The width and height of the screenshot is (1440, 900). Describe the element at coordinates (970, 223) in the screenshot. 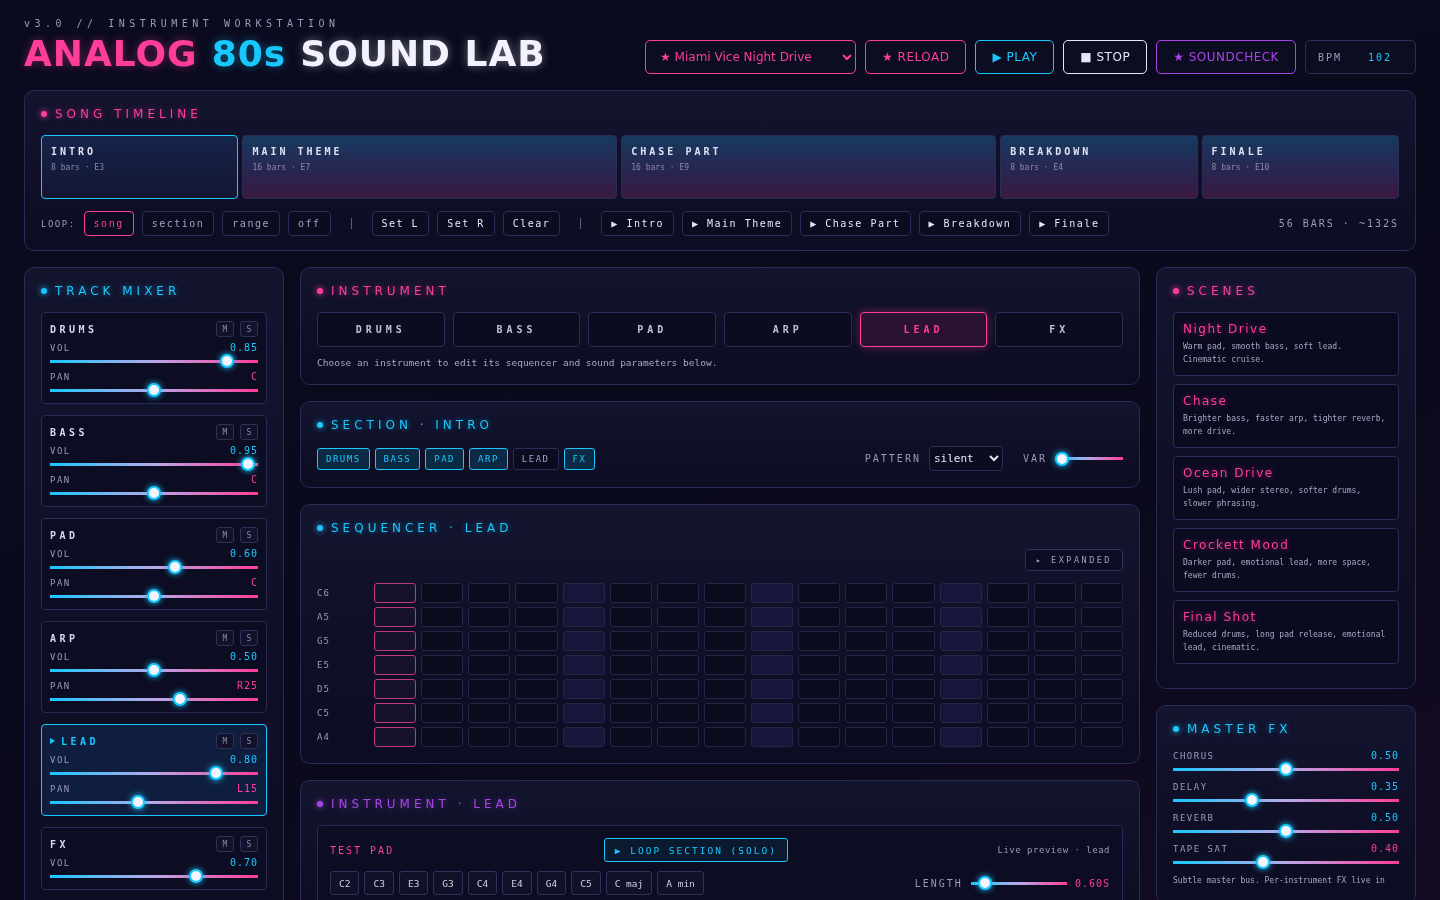

I see `jump-button: ▶ Breakdown` at that location.